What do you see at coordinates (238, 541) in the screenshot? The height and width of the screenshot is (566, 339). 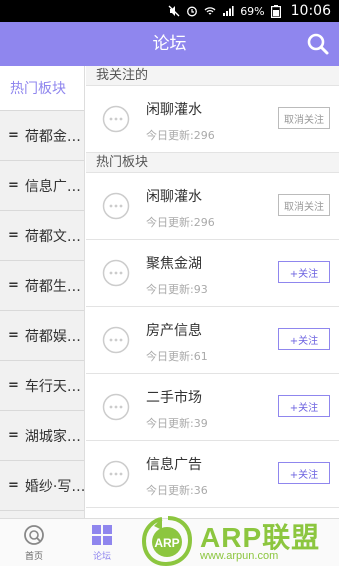 I see `watermark: ARP ARP联盟 www.arpun.com` at bounding box center [238, 541].